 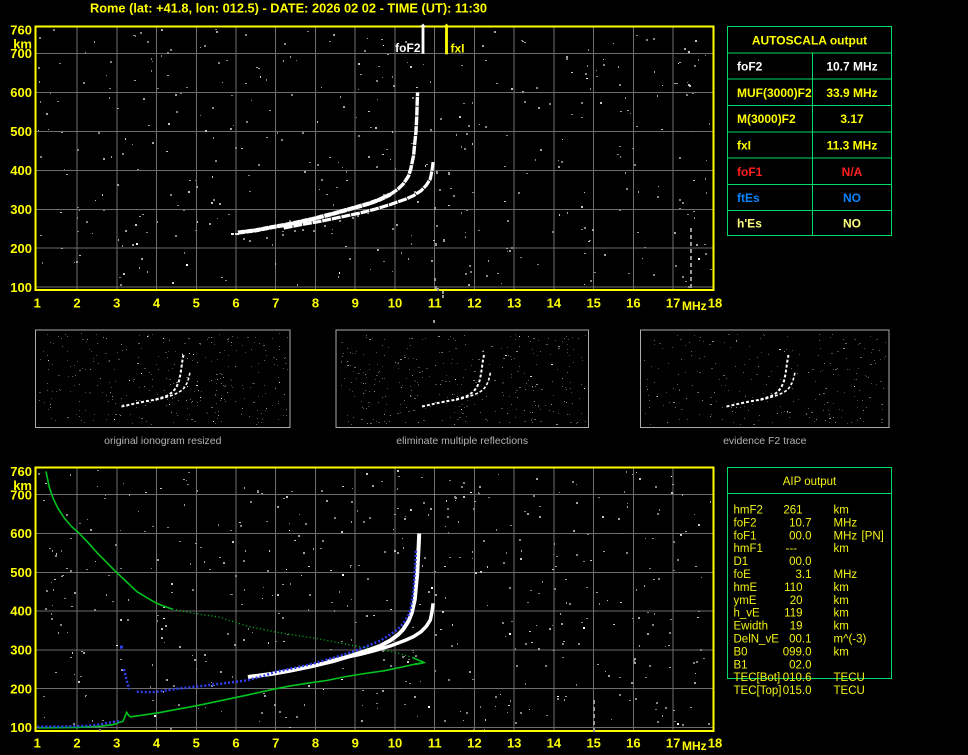 What do you see at coordinates (800, 523) in the screenshot?
I see `svg-text: 10.7` at bounding box center [800, 523].